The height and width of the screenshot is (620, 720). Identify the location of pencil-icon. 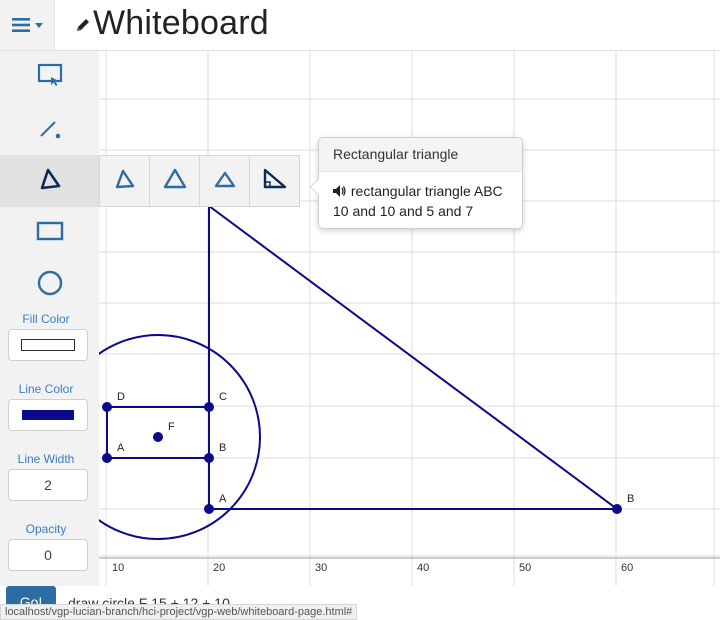
(84, 23).